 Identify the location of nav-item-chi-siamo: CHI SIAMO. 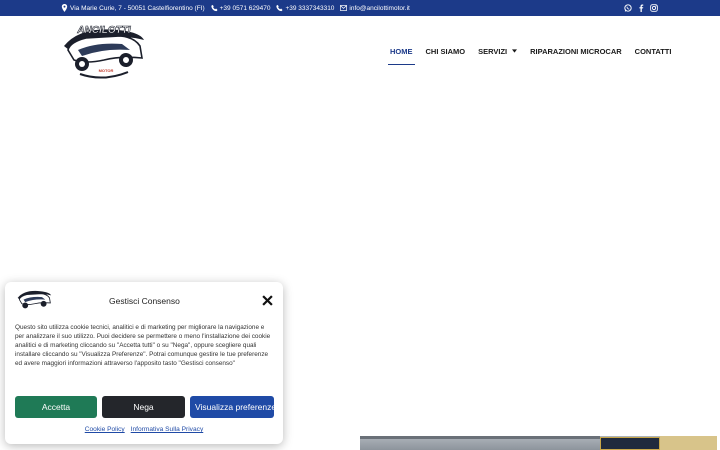
(446, 51).